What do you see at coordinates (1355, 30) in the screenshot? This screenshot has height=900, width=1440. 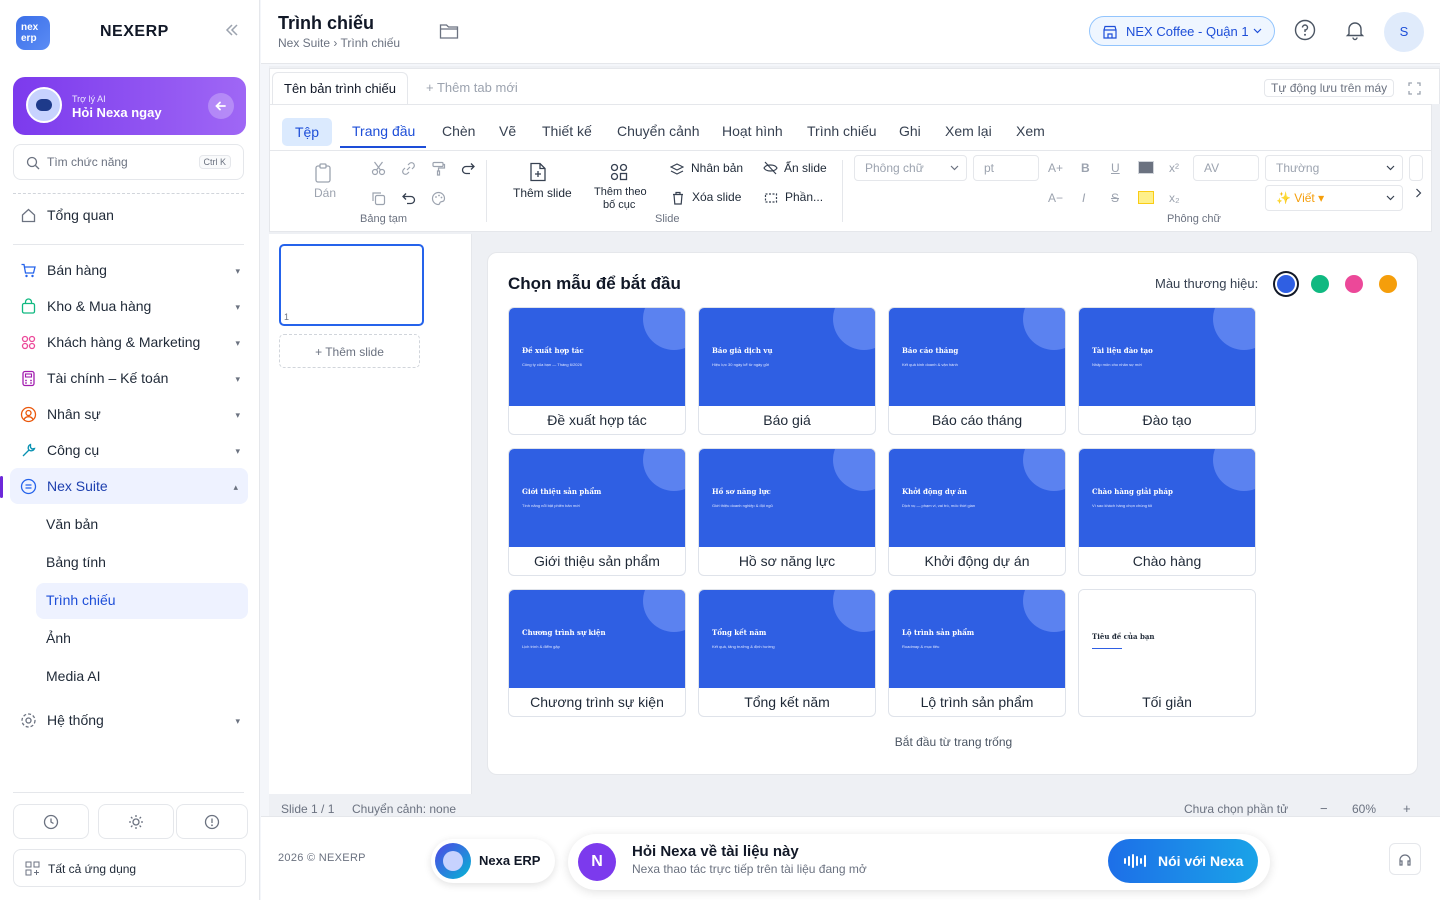 I see `bell-icon` at bounding box center [1355, 30].